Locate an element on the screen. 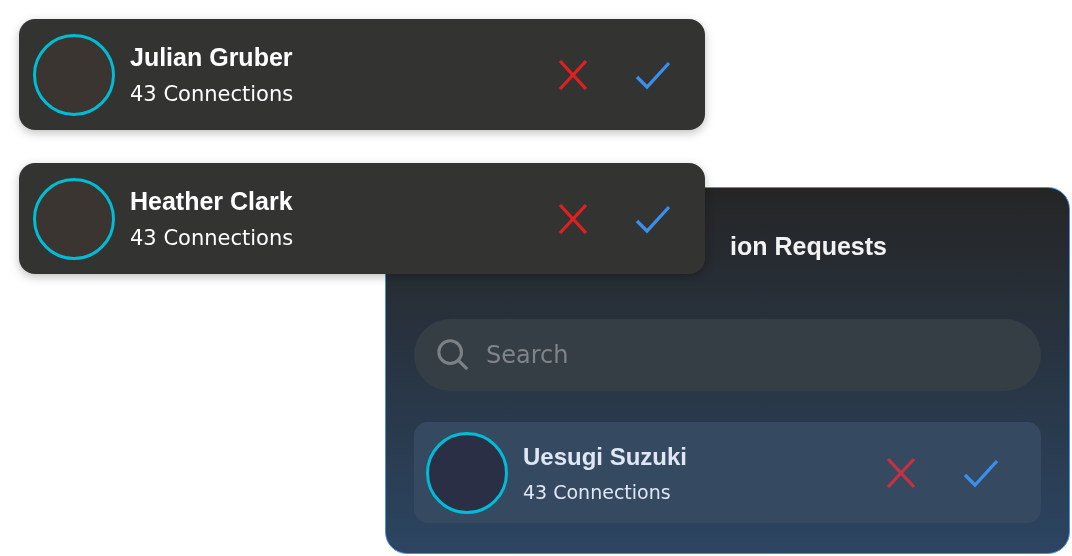 The height and width of the screenshot is (556, 1072). person-name: Uesugi Suzuki is located at coordinates (606, 456).